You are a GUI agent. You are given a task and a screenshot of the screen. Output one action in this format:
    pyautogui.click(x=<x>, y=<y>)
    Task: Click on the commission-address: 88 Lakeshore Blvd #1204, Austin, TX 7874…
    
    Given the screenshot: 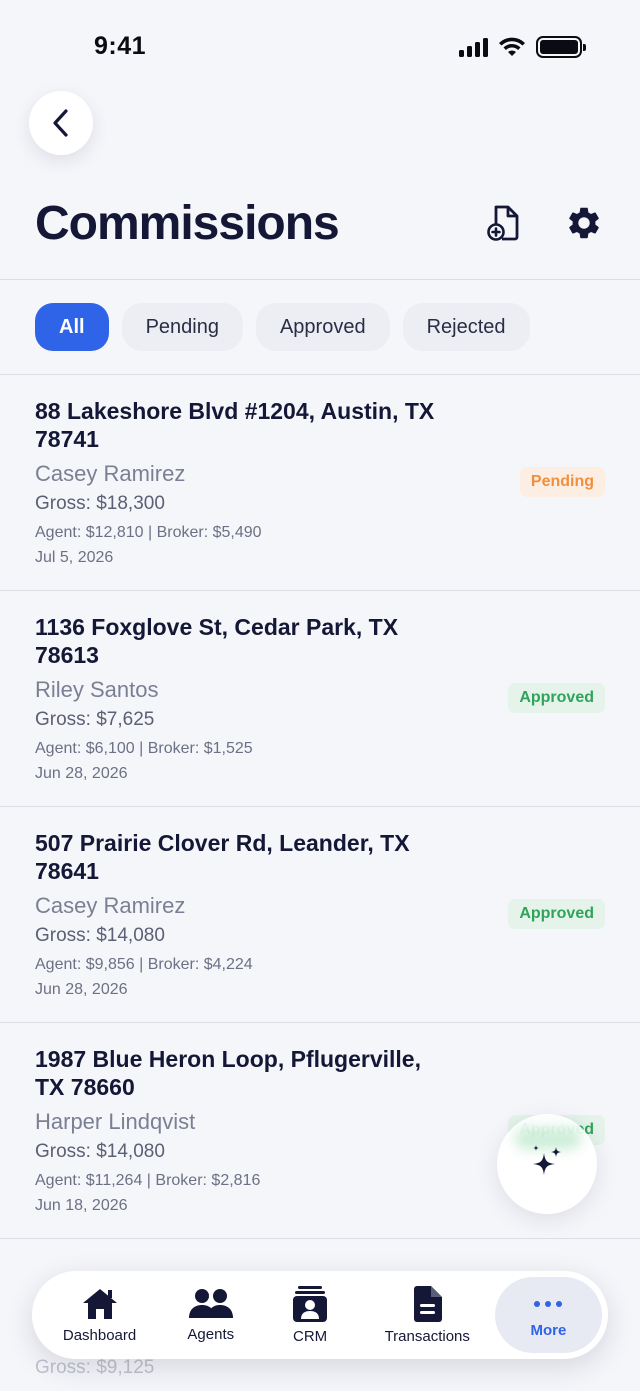 What is the action you would take?
    pyautogui.click(x=235, y=425)
    